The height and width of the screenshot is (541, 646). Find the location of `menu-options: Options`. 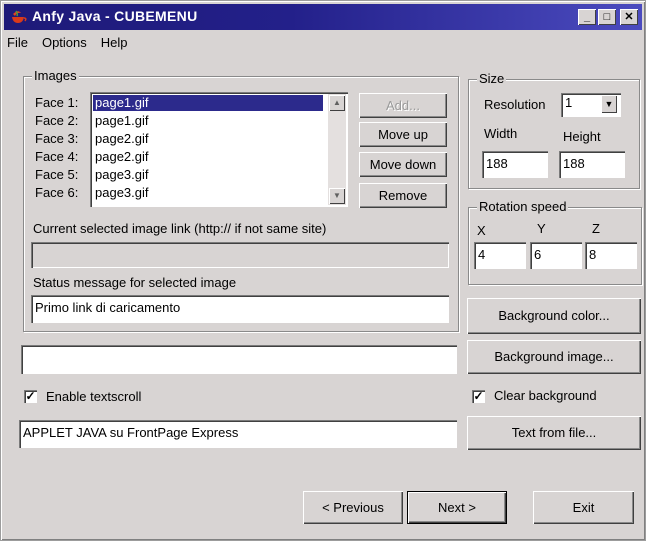

menu-options: Options is located at coordinates (64, 45).